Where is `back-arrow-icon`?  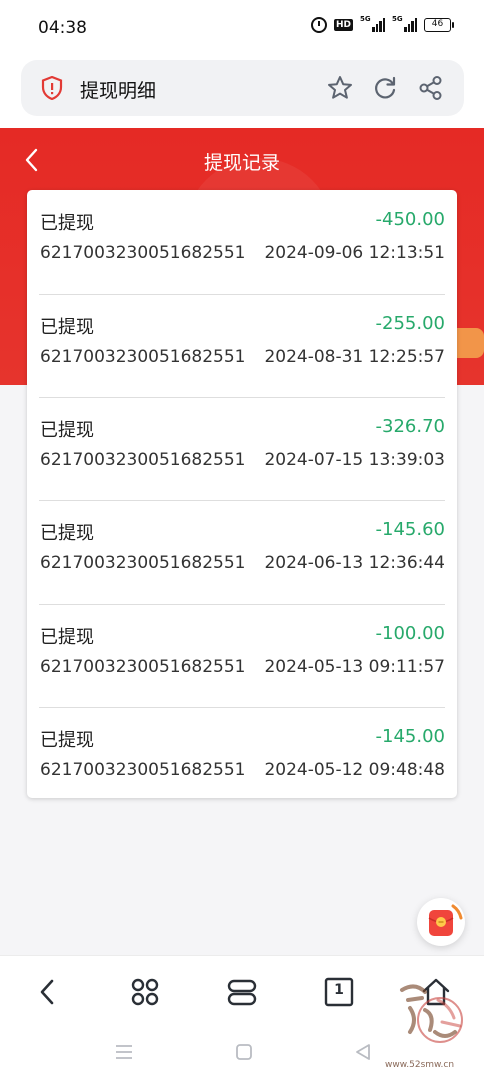 back-arrow-icon is located at coordinates (48, 992).